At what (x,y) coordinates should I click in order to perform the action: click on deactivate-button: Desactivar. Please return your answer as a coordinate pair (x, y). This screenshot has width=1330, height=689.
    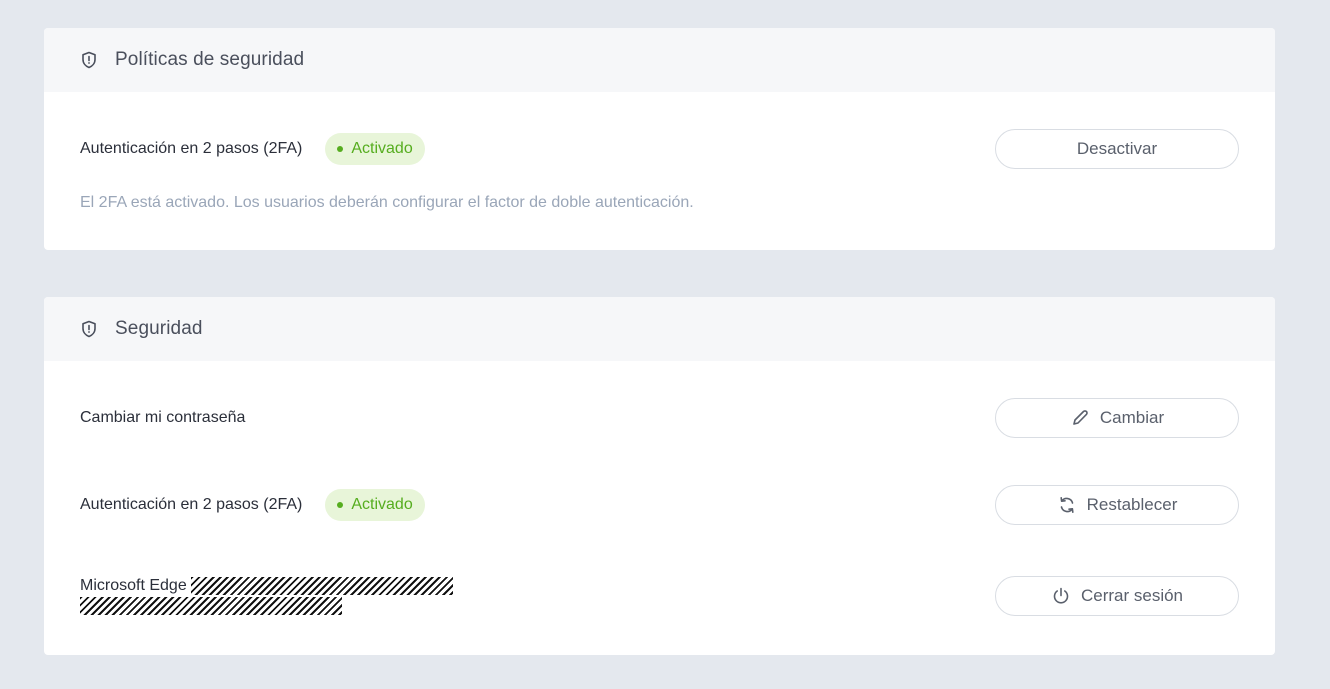
    Looking at the image, I should click on (1117, 149).